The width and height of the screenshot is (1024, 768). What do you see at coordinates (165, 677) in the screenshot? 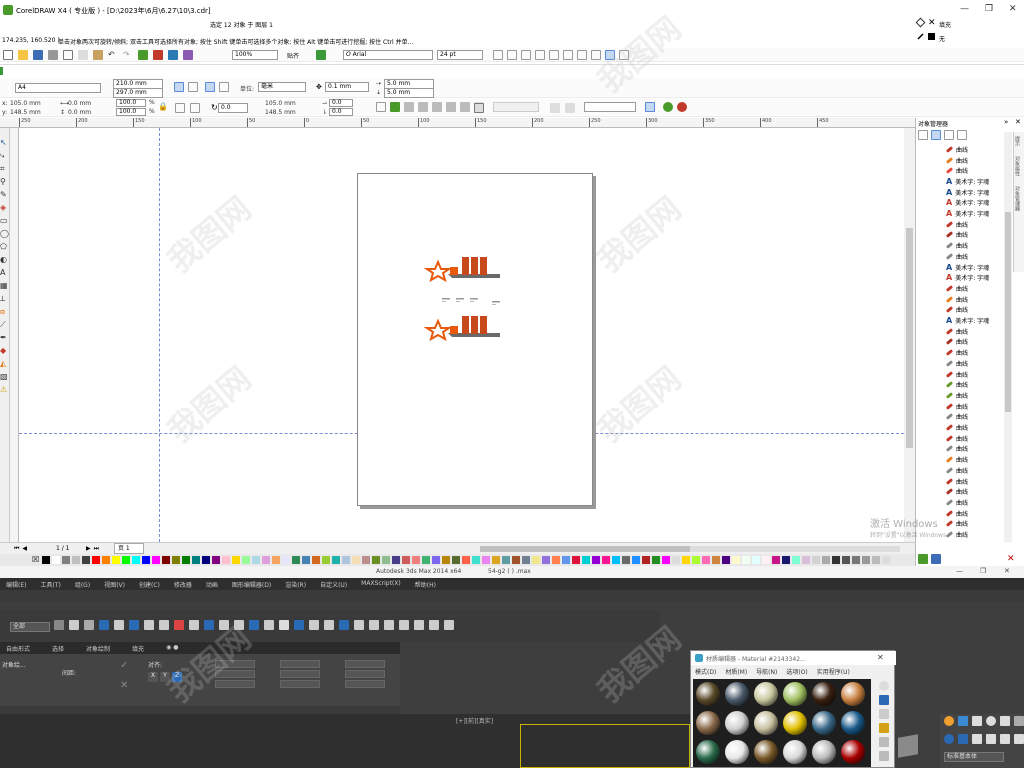
I see `axis-y-button: Y` at bounding box center [165, 677].